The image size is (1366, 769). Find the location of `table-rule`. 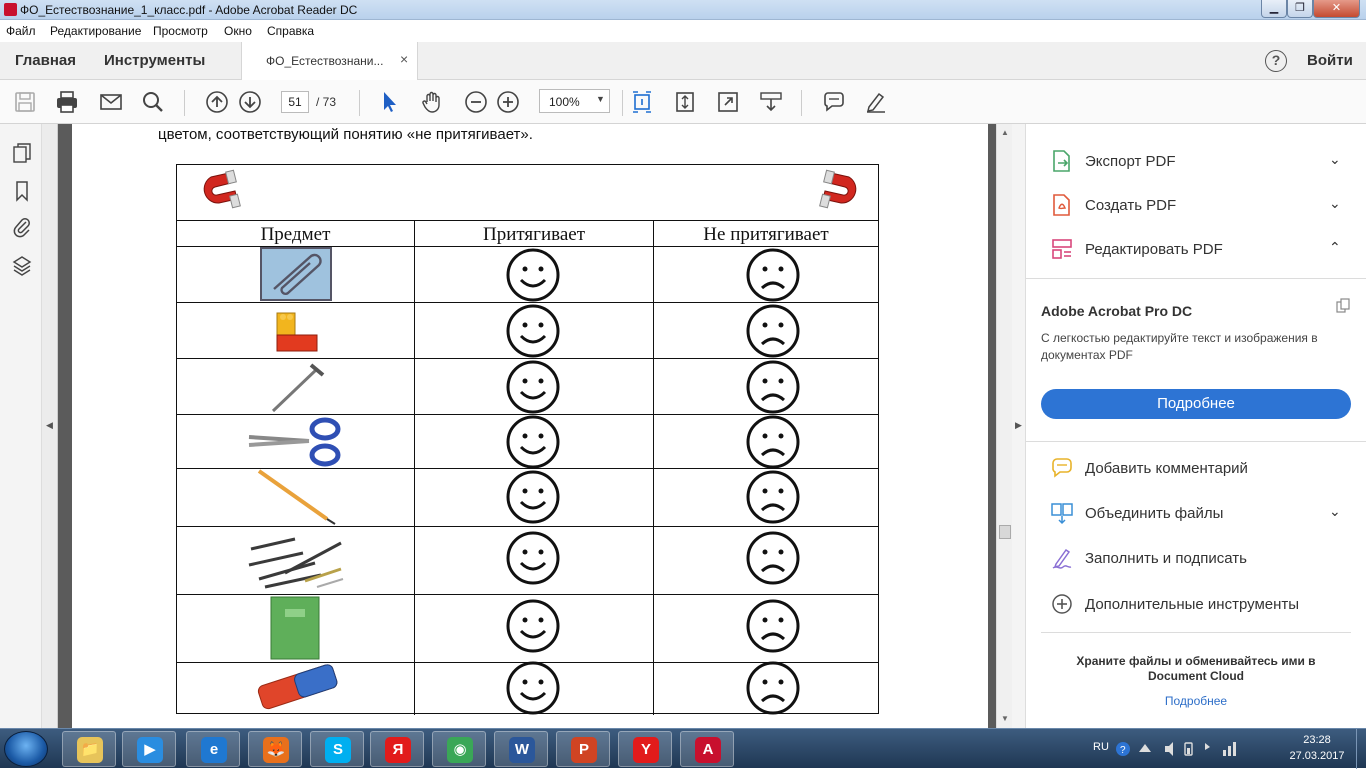

table-rule is located at coordinates (527, 220).